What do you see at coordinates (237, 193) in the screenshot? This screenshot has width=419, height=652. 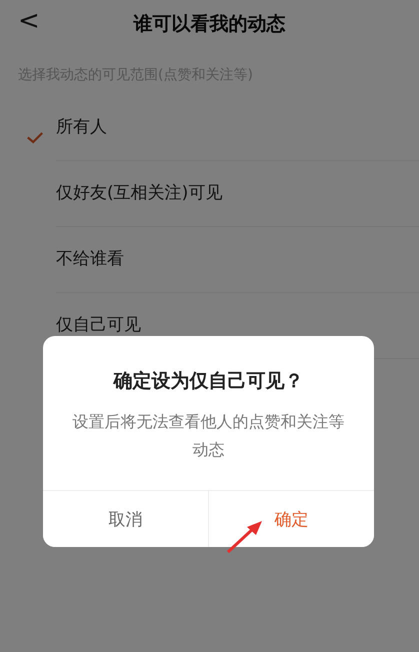 I see `visibility-option: 仅好友(互相关注)可见` at bounding box center [237, 193].